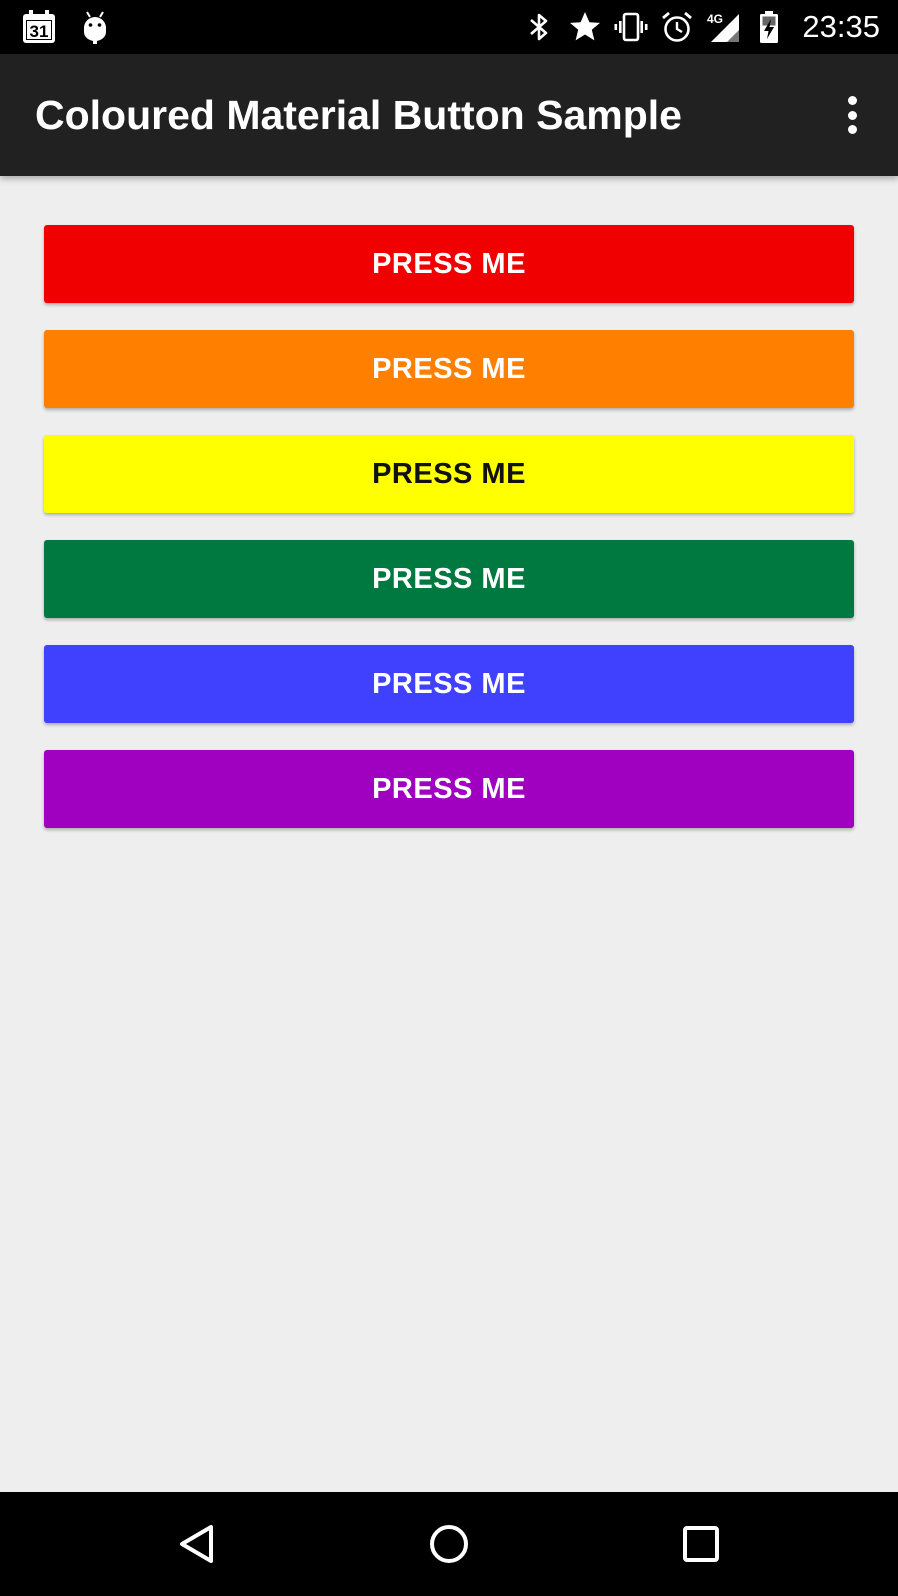 The image size is (898, 1596). What do you see at coordinates (449, 684) in the screenshot?
I see `blue-press-me-button: PRESS ME` at bounding box center [449, 684].